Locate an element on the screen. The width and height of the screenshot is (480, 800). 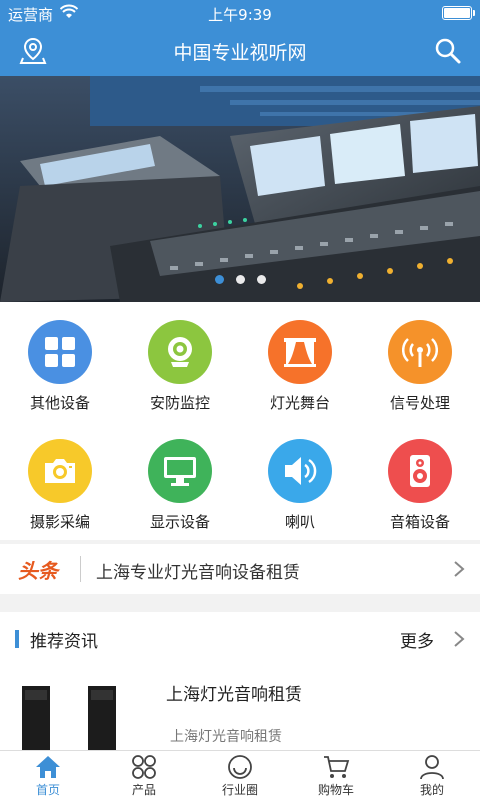
tab-profile: 我的 is located at coordinates (432, 775).